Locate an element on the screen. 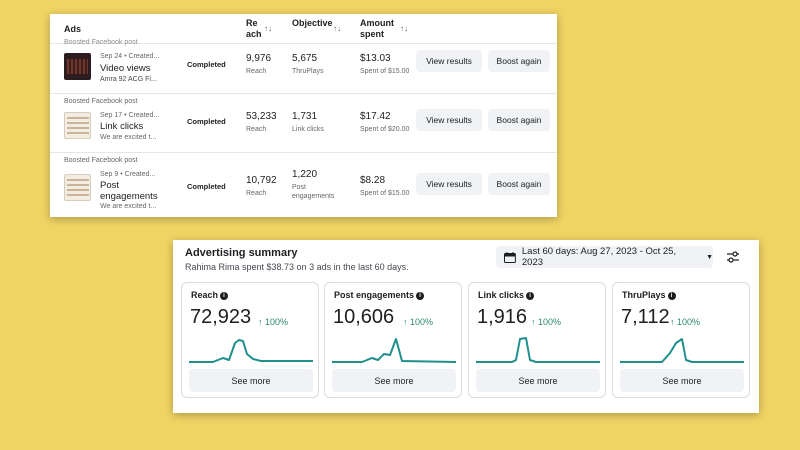 This screenshot has width=800, height=450. reach-sort-icon: ↑↓ is located at coordinates (268, 28).